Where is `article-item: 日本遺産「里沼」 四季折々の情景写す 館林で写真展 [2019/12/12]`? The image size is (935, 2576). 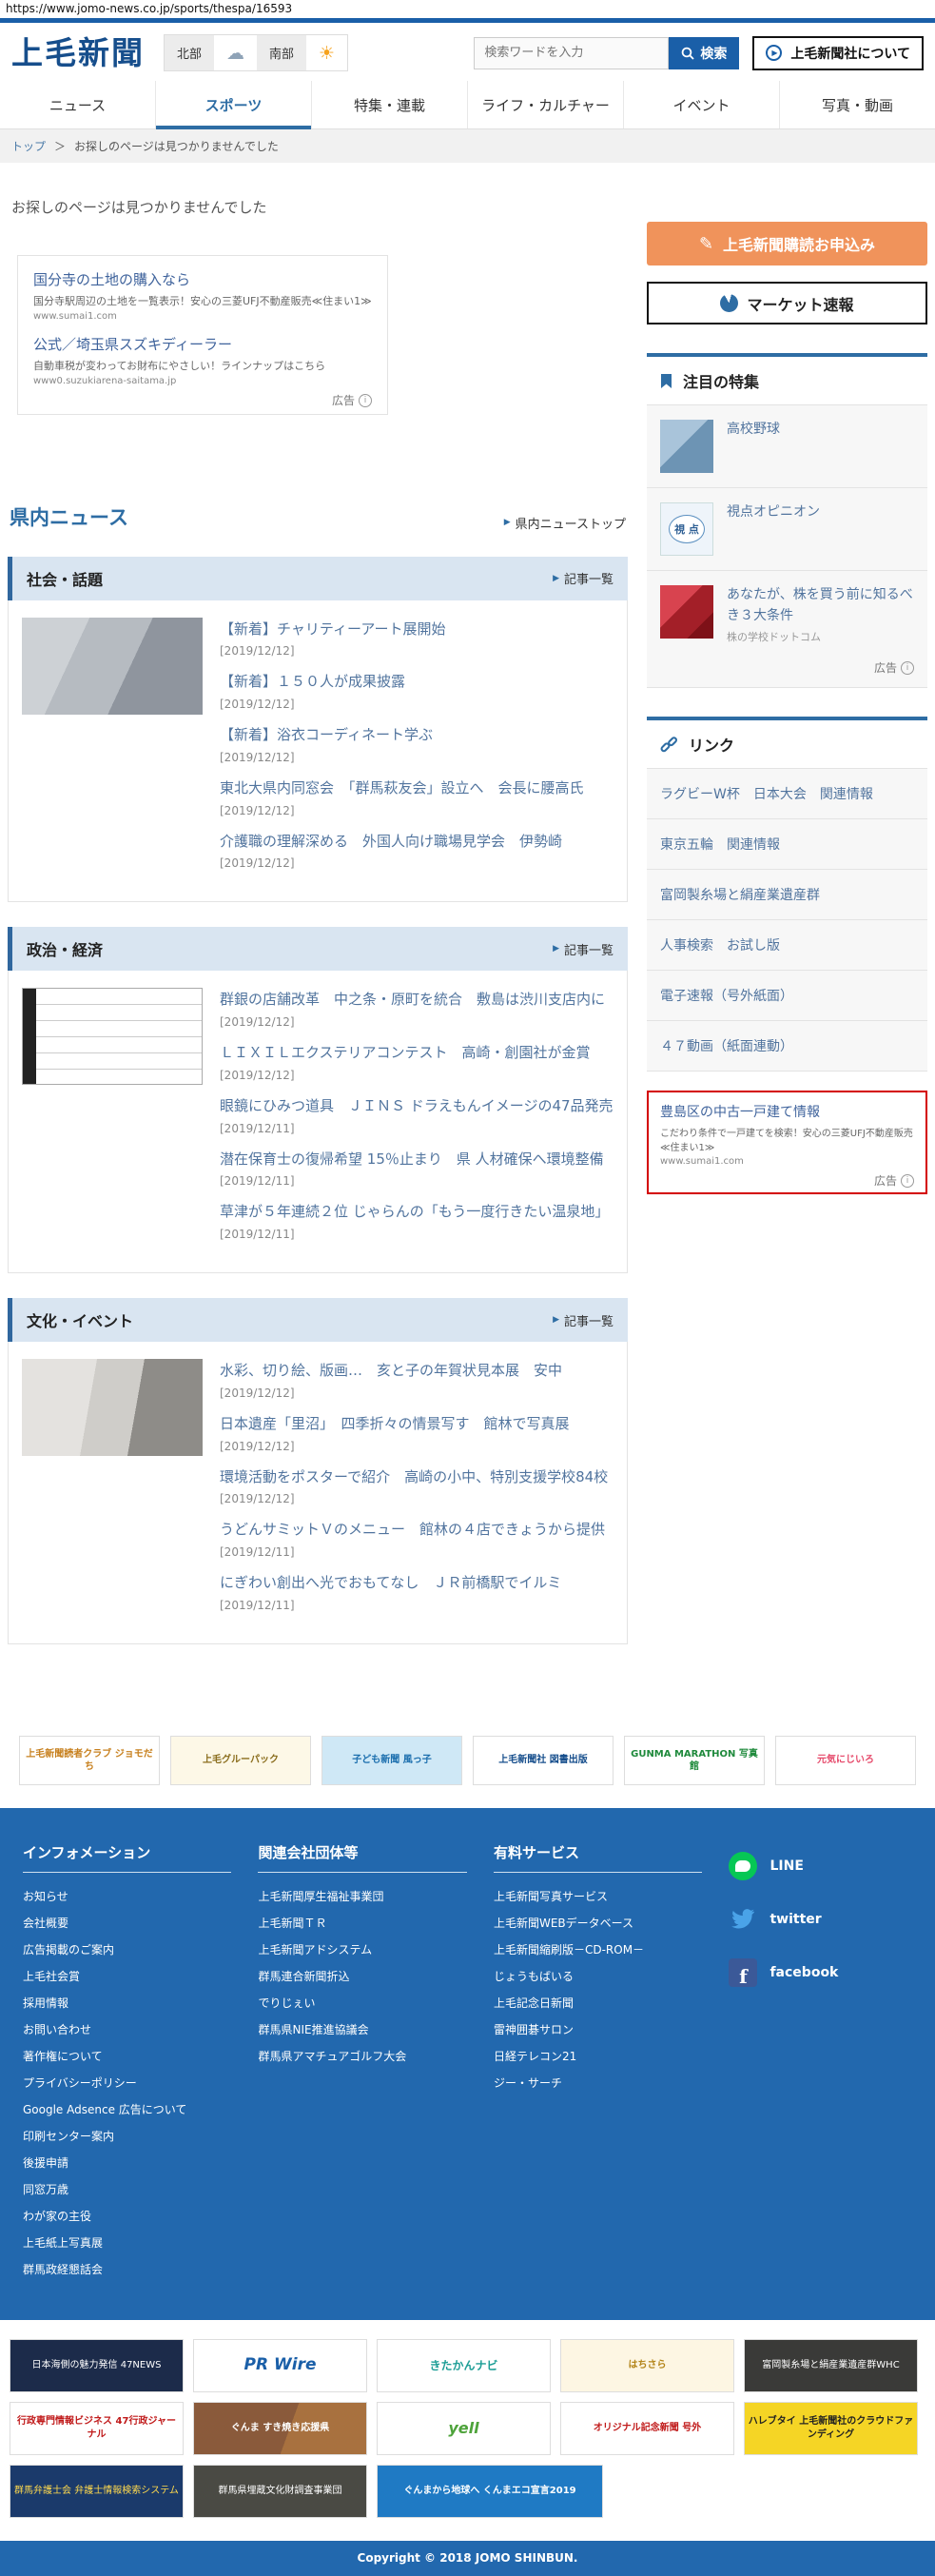
article-item: 日本遺産「里沼」 四季折々の情景写す 館林で写真展 [2019/12/12] is located at coordinates (417, 1433).